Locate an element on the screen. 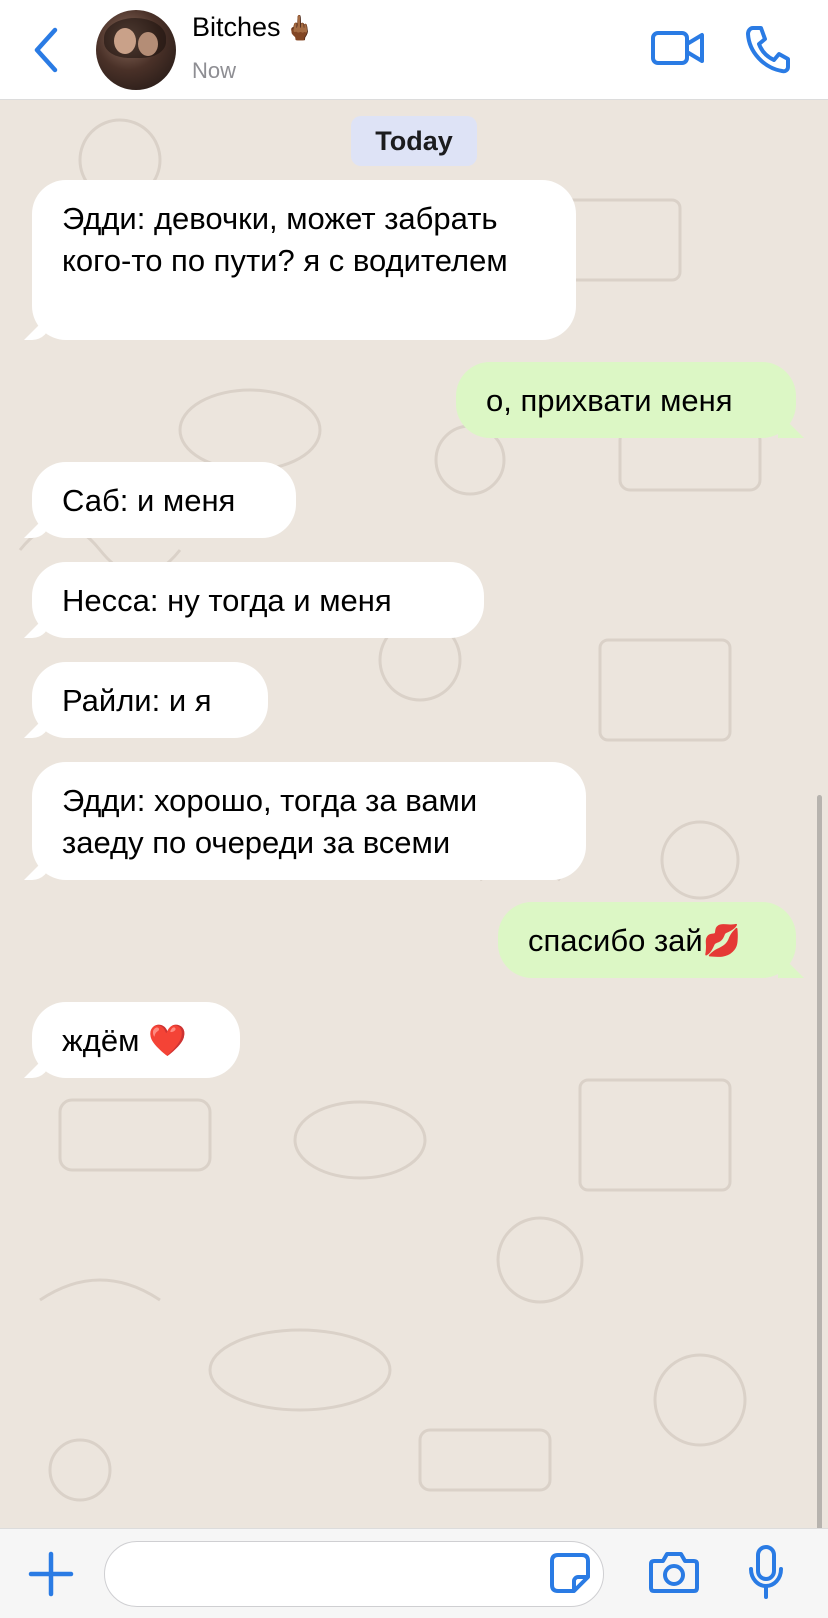 Image resolution: width=828 pixels, height=1618 pixels. phone-icon is located at coordinates (768, 50).